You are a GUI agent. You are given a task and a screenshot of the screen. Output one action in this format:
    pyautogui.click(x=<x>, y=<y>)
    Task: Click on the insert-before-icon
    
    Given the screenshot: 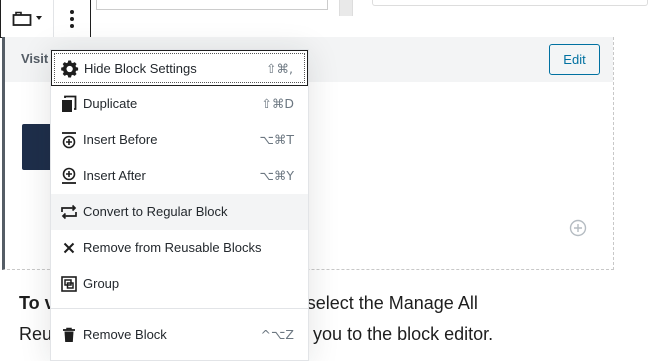 What is the action you would take?
    pyautogui.click(x=69, y=140)
    